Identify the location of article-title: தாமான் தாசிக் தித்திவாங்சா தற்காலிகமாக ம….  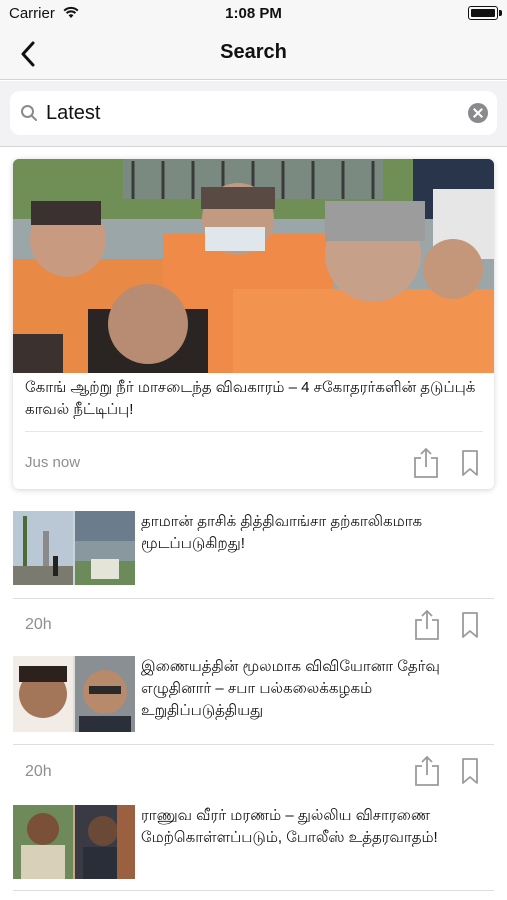
(282, 532).